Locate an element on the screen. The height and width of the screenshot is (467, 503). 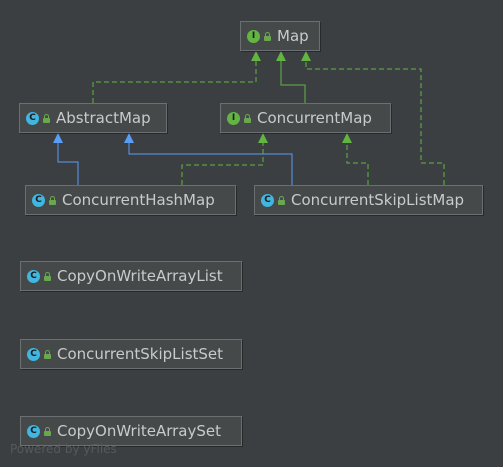
watermark: Powered by yFiles is located at coordinates (63, 449).